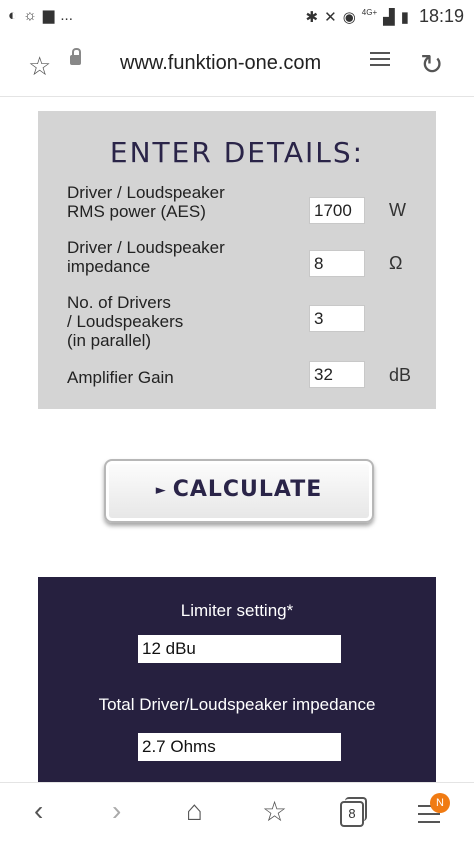 The width and height of the screenshot is (474, 844). What do you see at coordinates (194, 811) in the screenshot?
I see `home-icon: ⌂` at bounding box center [194, 811].